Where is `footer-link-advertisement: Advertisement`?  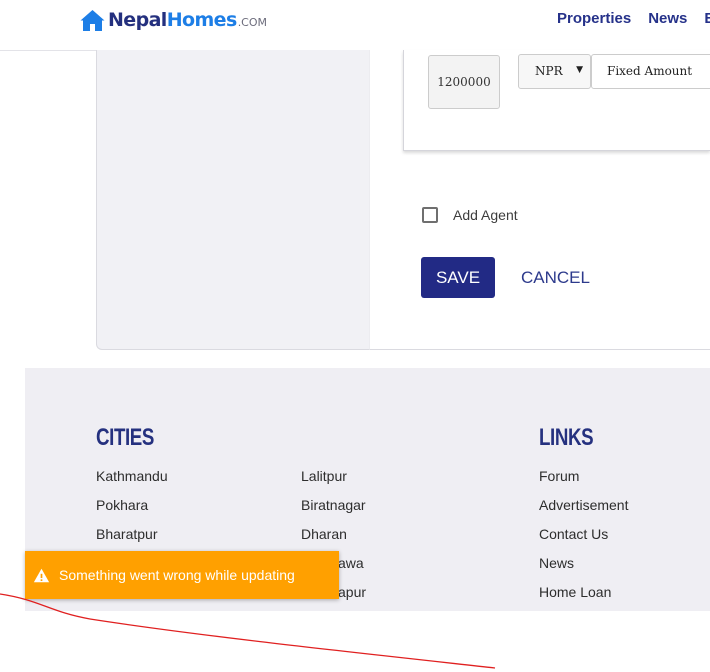
footer-link-advertisement: Advertisement is located at coordinates (583, 505).